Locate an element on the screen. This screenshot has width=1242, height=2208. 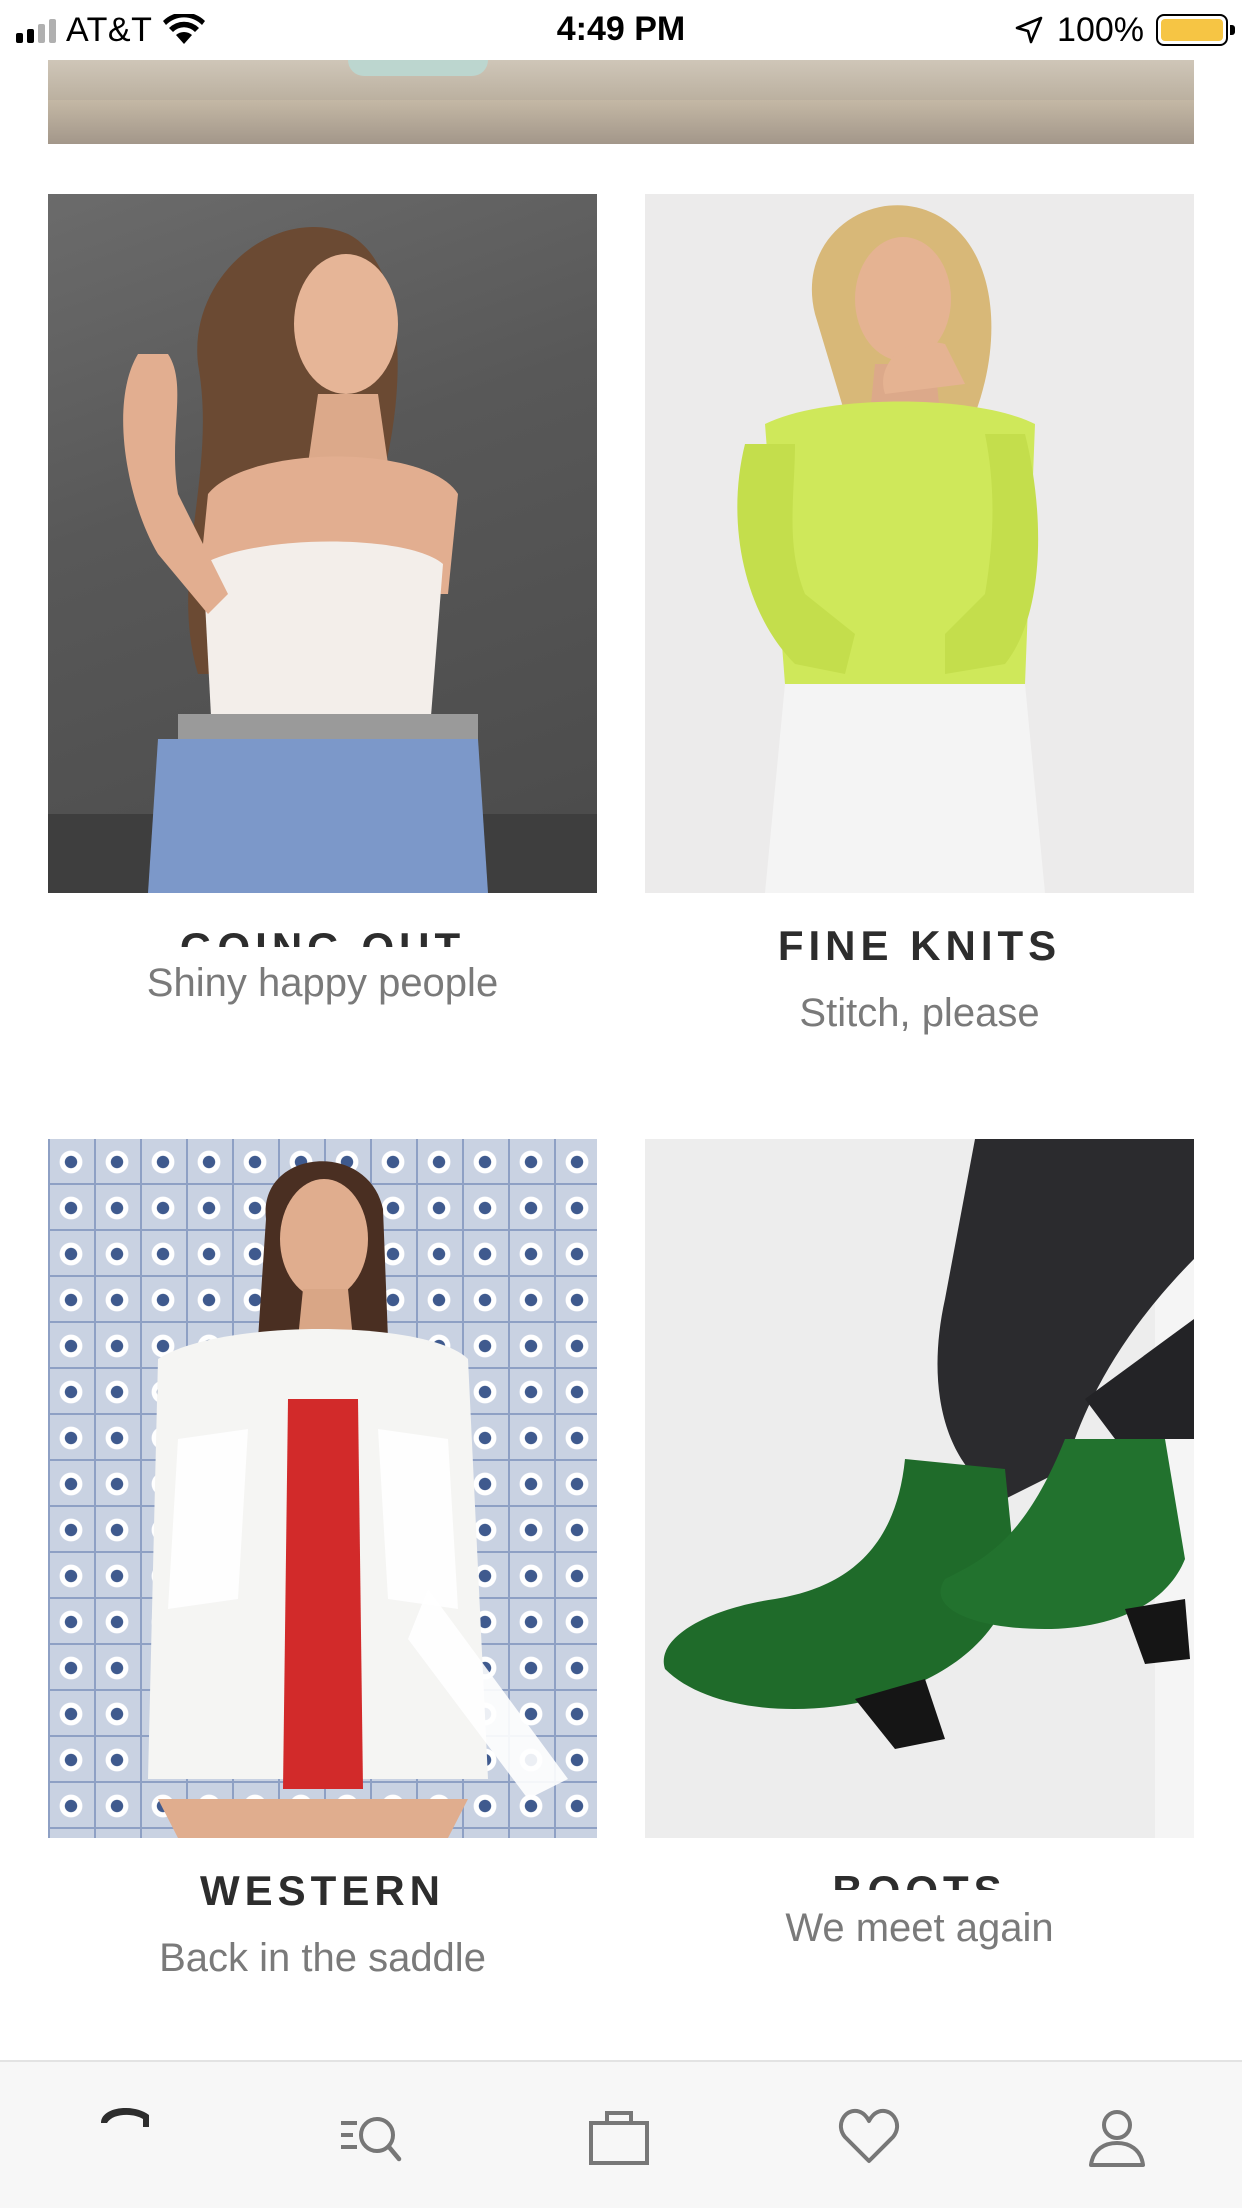
location-arrow-icon is located at coordinates (1029, 30).